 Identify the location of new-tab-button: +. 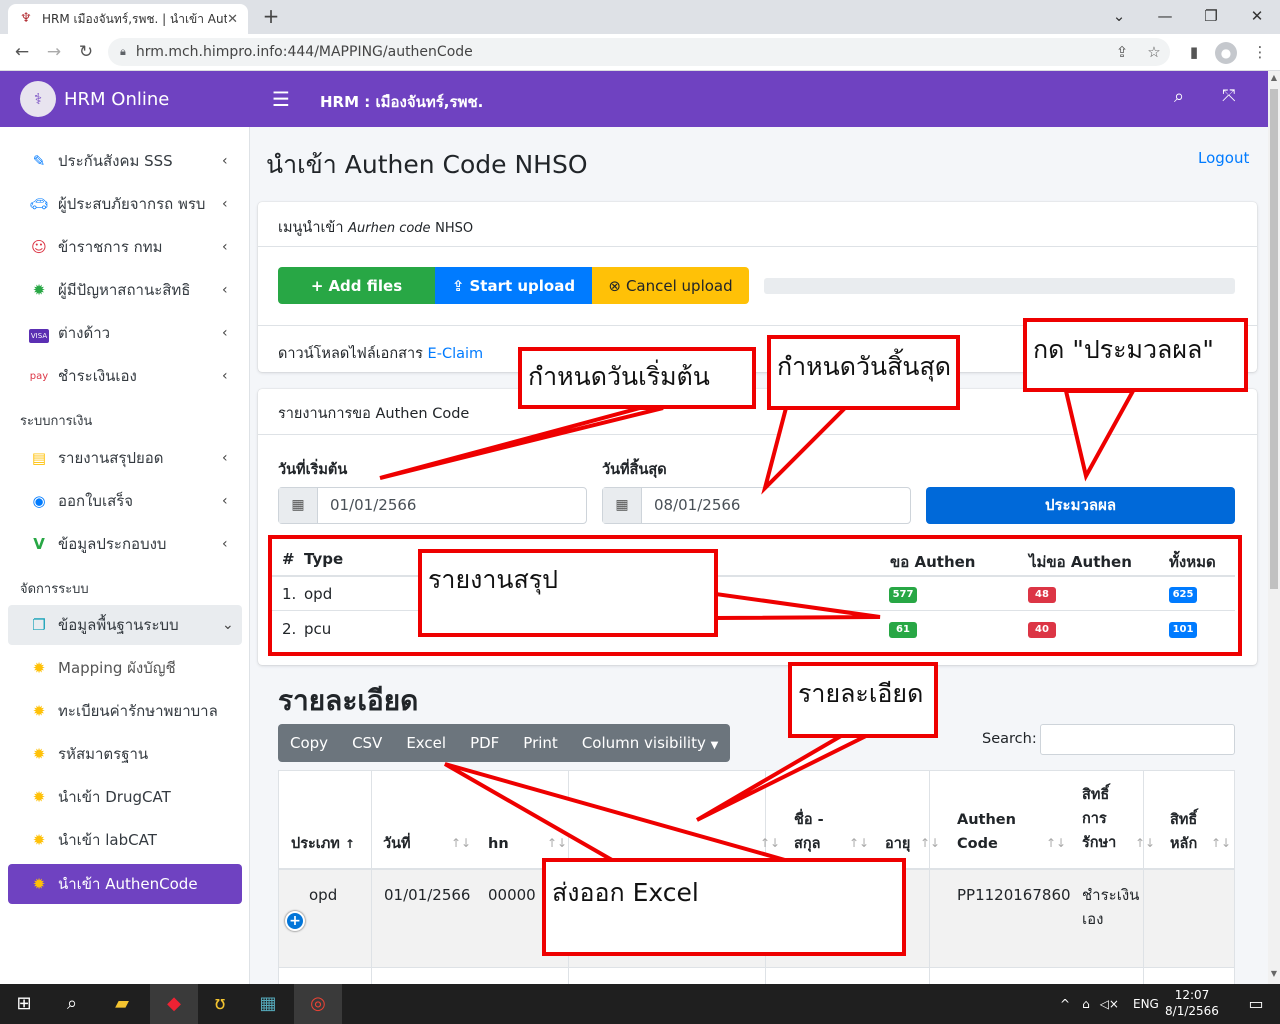
(271, 17).